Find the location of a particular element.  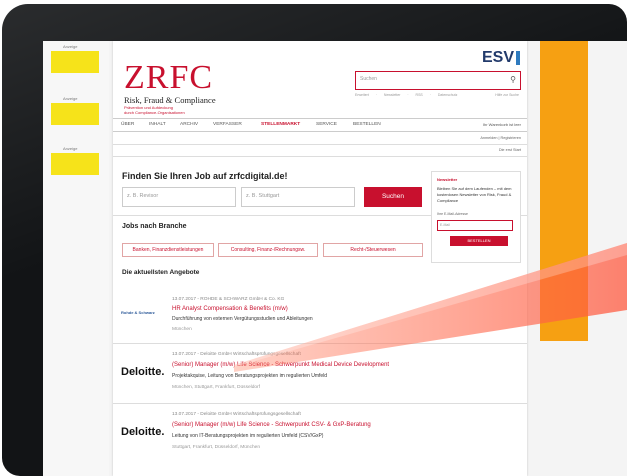

tagline-line: durch Compliance-Organisationen is located at coordinates (154, 112).